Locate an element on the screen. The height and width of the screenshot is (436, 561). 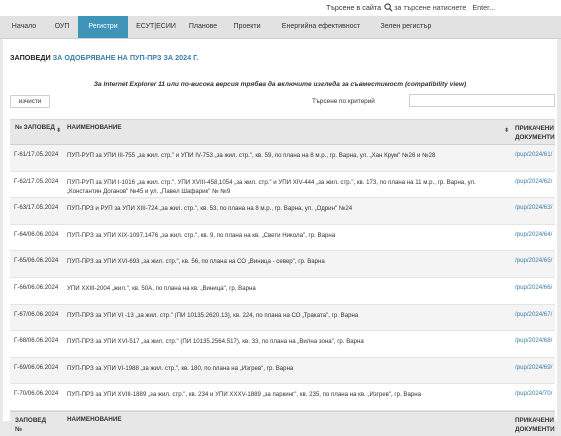
order-number: Г-68/06.06.2024 is located at coordinates (36, 341).